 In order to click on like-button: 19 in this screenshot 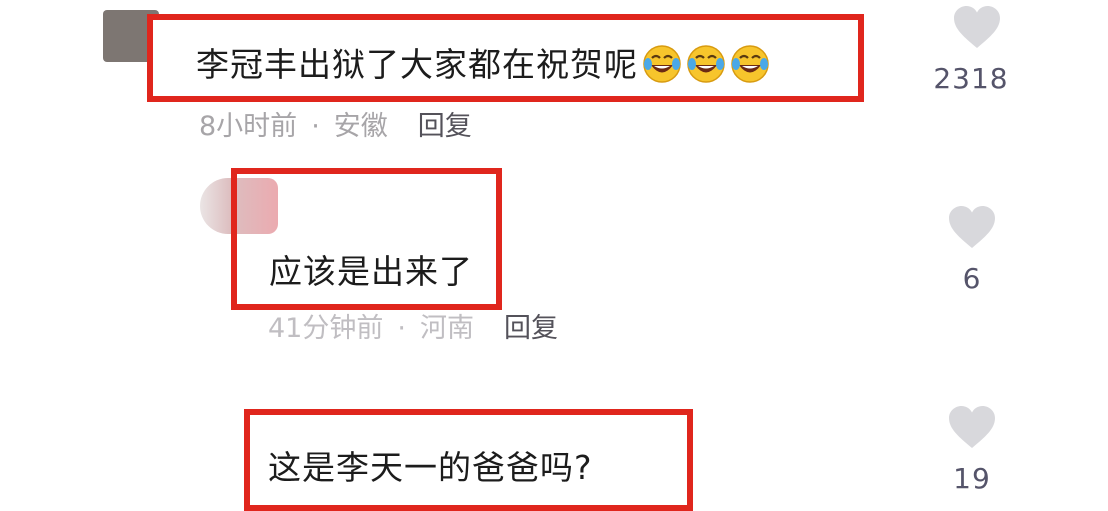, I will do `click(972, 449)`.